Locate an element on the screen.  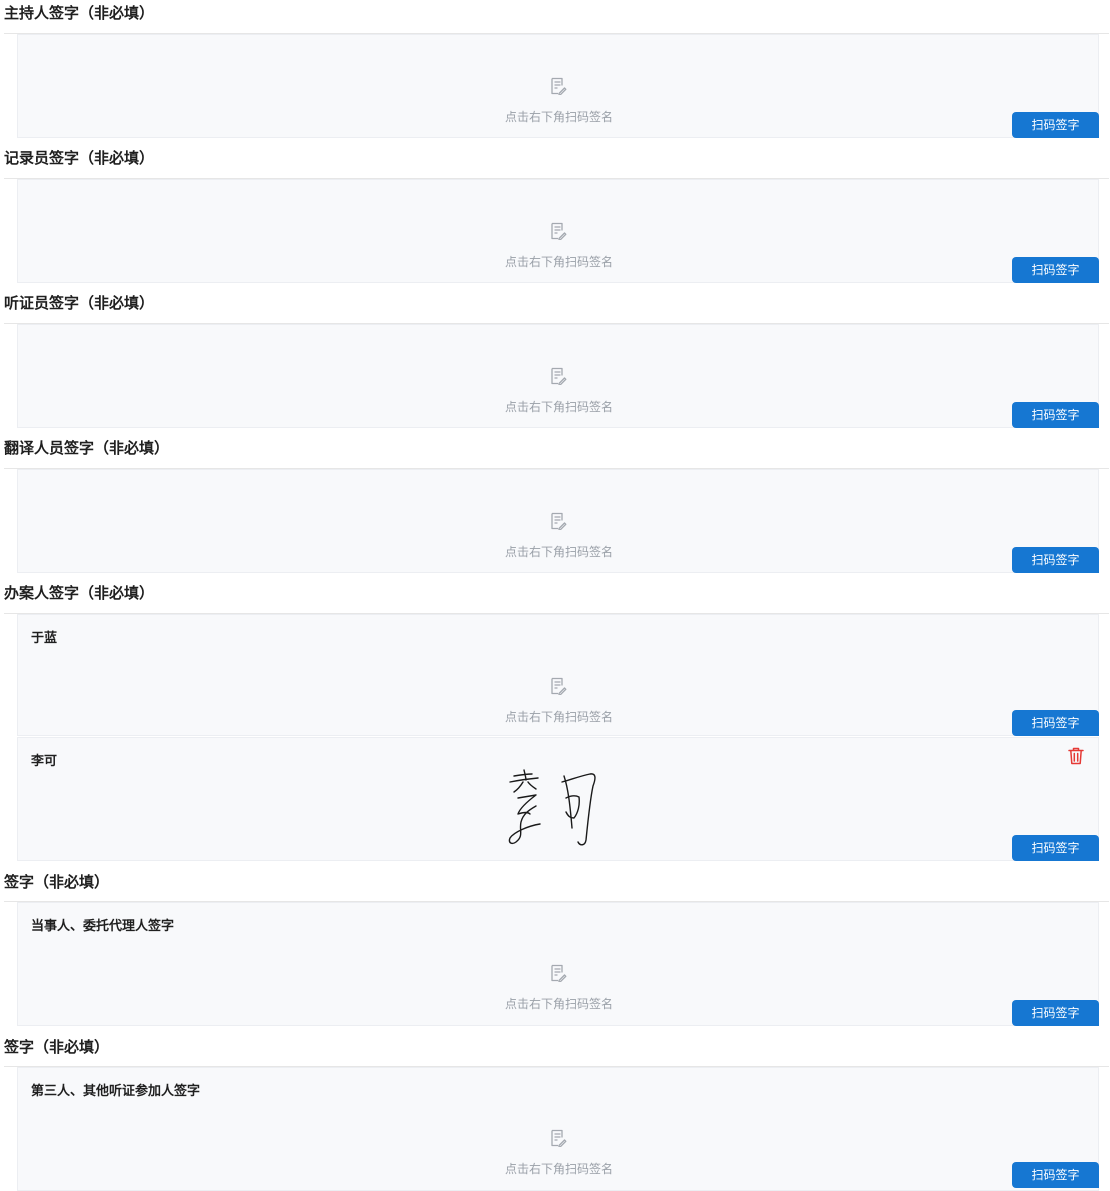
signature-box-hearing-officer: 点击右下角扫码签名 扫码签字 is located at coordinates (558, 376).